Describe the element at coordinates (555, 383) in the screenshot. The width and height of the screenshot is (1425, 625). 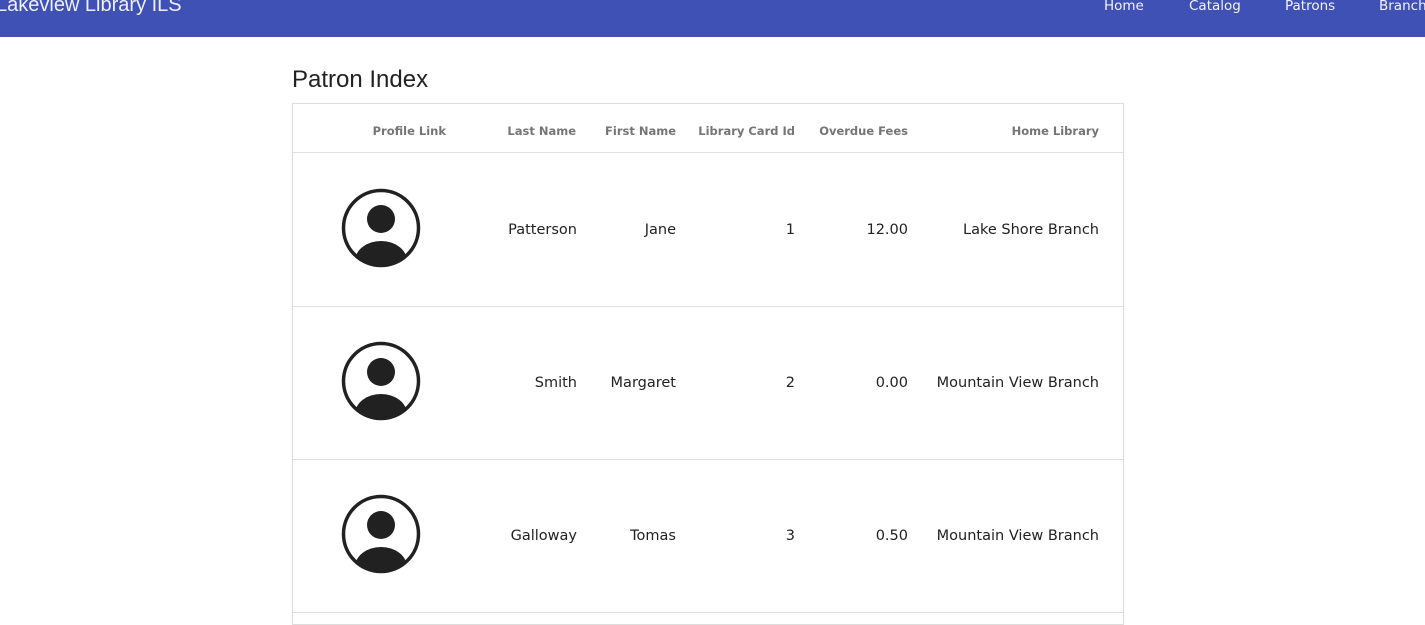
I see `cell-last-name: Smith` at that location.